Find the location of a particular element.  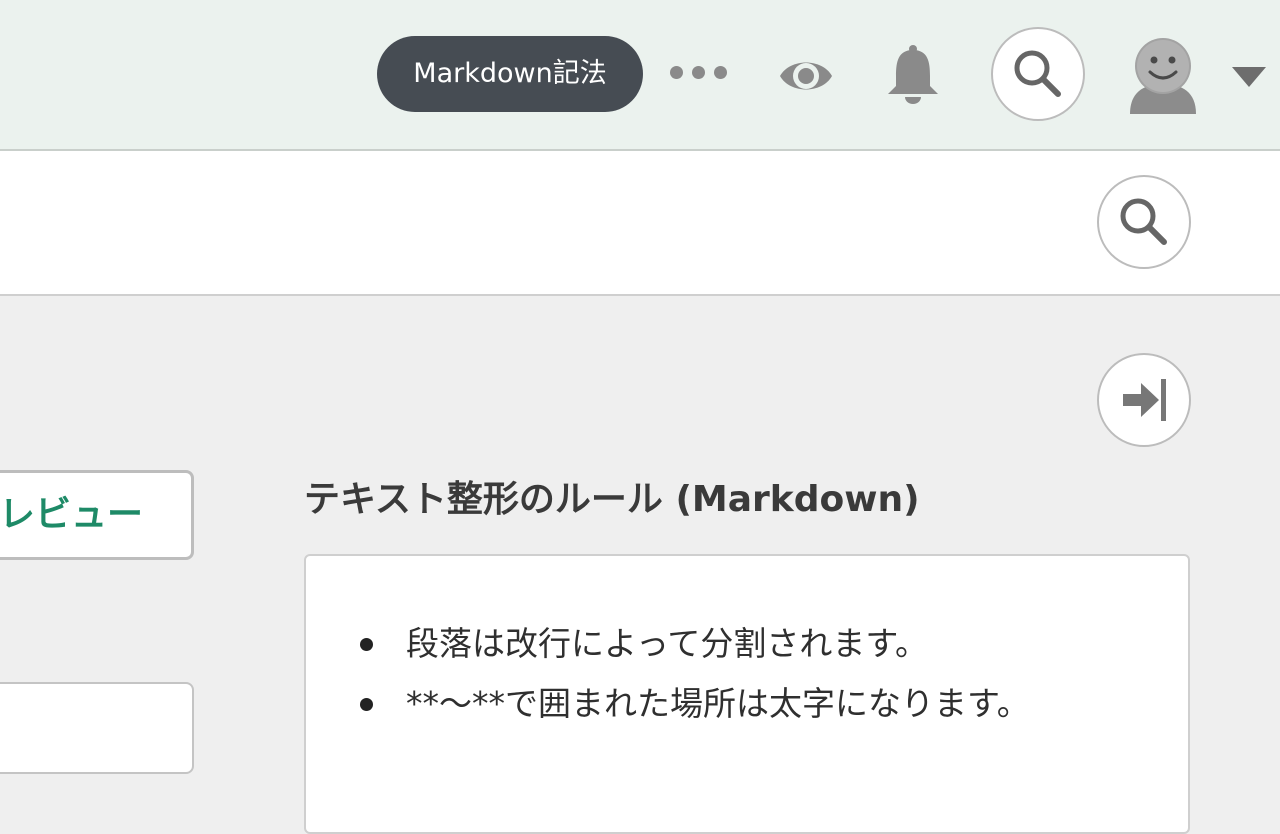

collapse-panel-button is located at coordinates (1144, 400).